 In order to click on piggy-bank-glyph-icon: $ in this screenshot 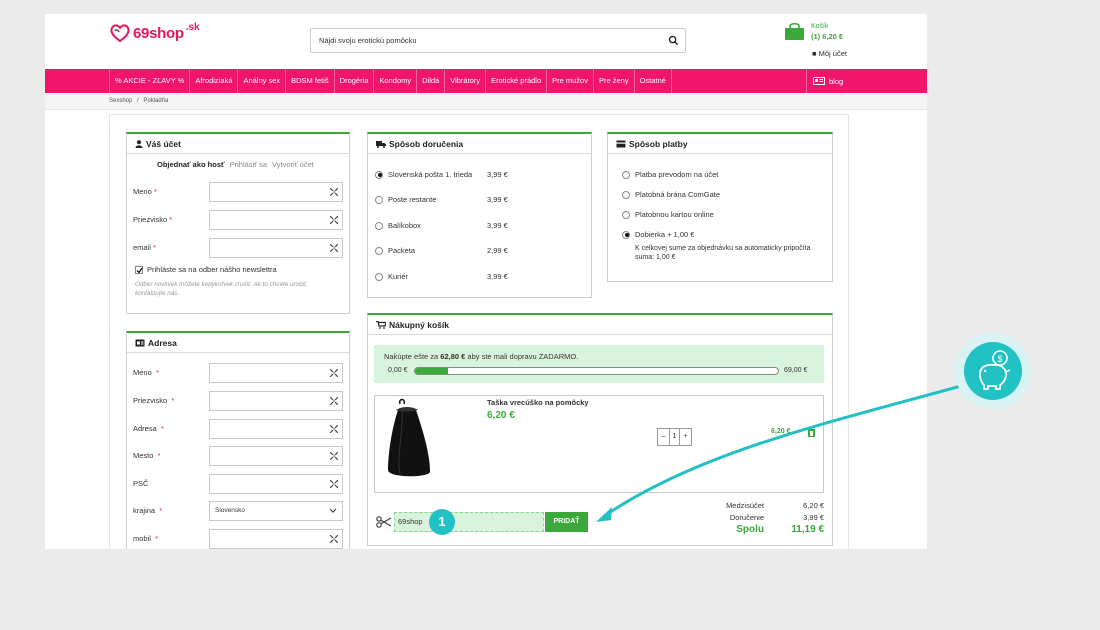, I will do `click(995, 370)`.